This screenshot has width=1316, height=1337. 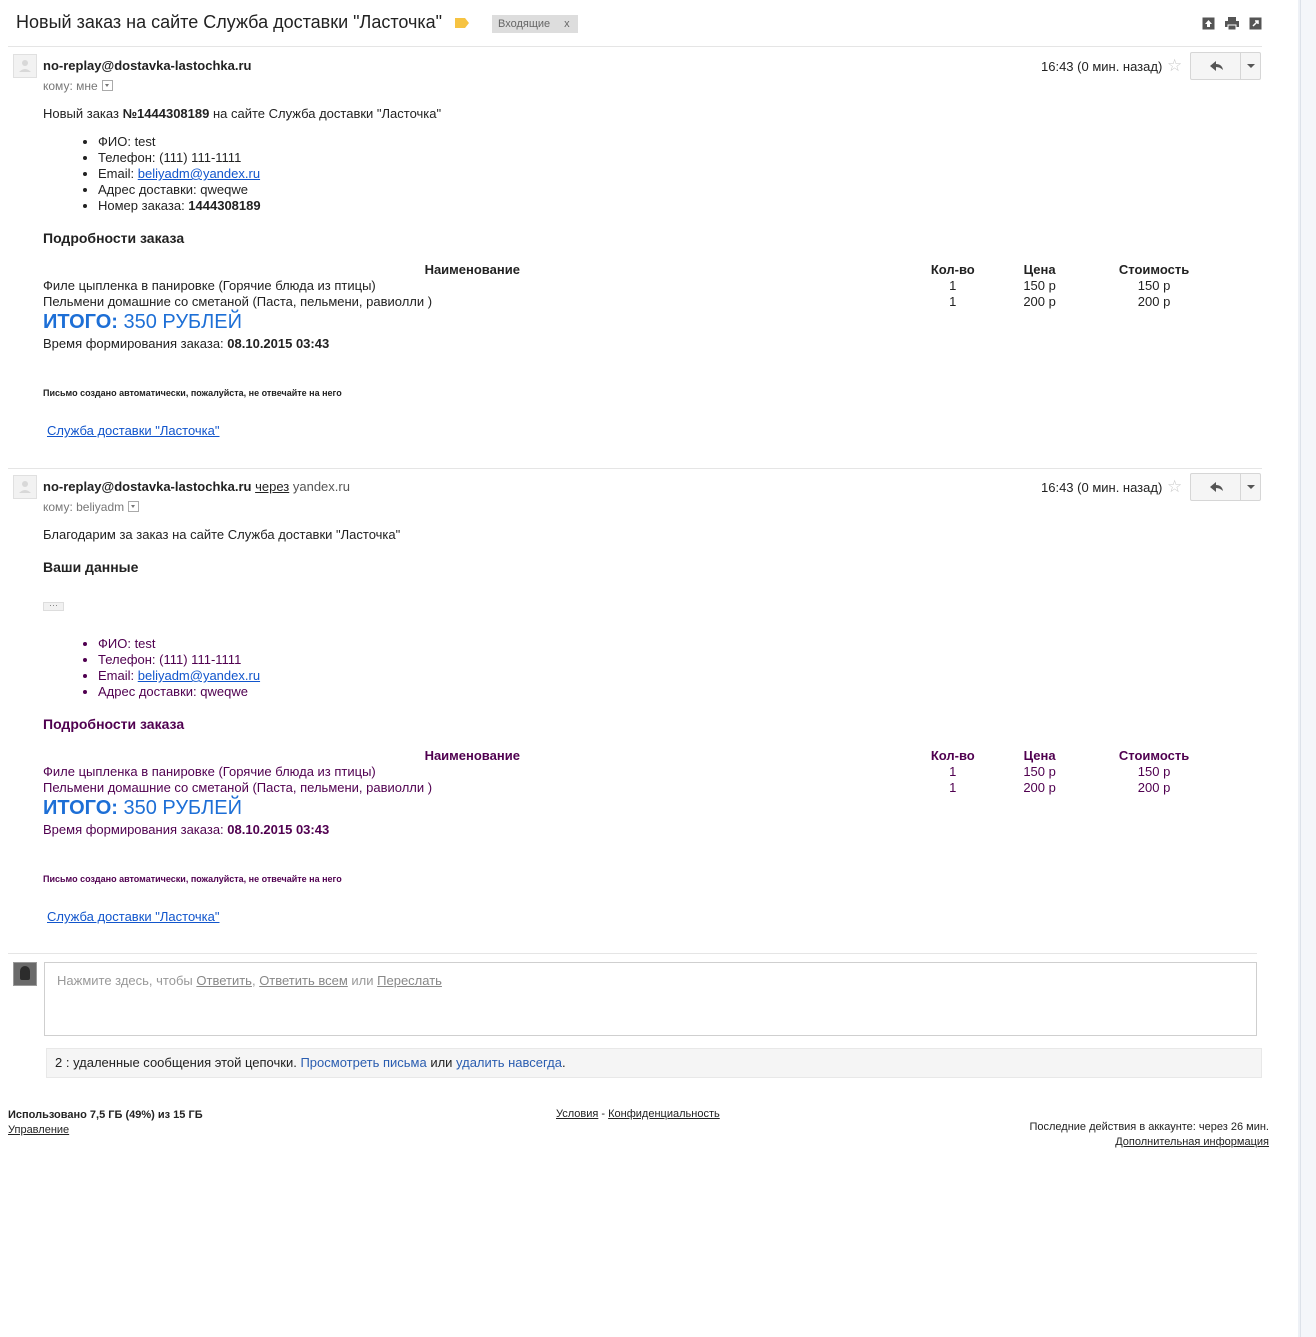 What do you see at coordinates (127, 980) in the screenshot?
I see `reply-prompt-text: Нажмите здесь, чтобы` at bounding box center [127, 980].